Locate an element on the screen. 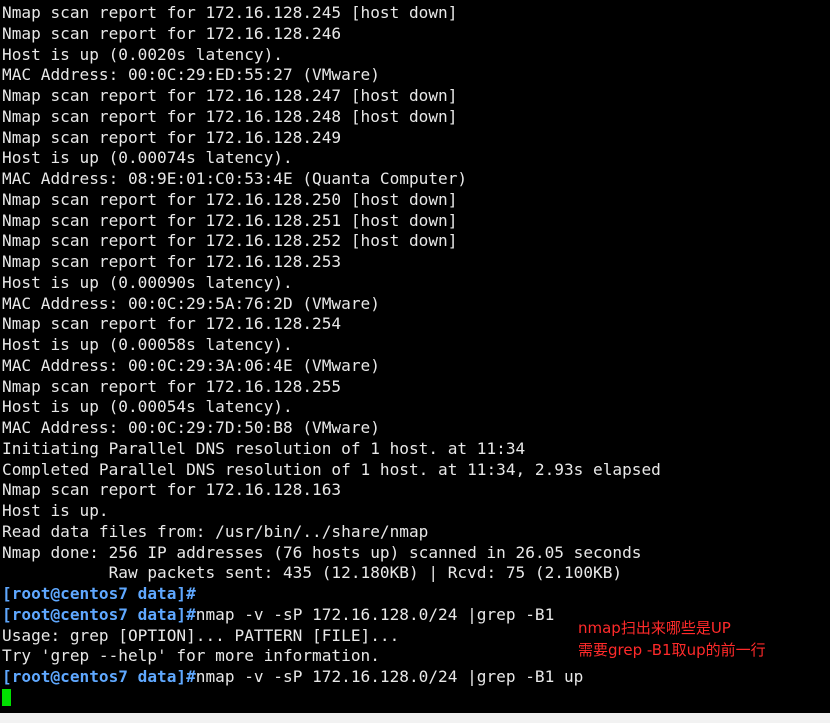  output-line: Host is up. is located at coordinates (55, 510).